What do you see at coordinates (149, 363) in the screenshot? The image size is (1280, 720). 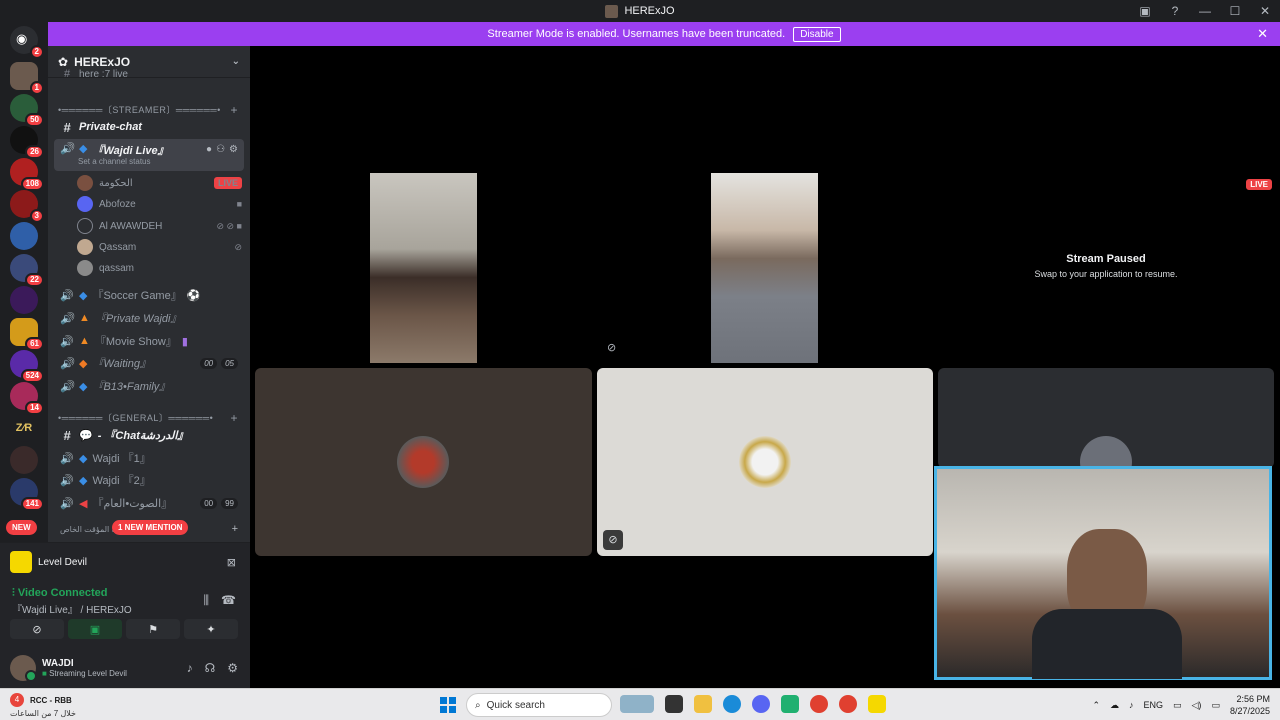 I see `channel-waiting: 🔊 ◆ 『Waiting』 00 05` at bounding box center [149, 363].